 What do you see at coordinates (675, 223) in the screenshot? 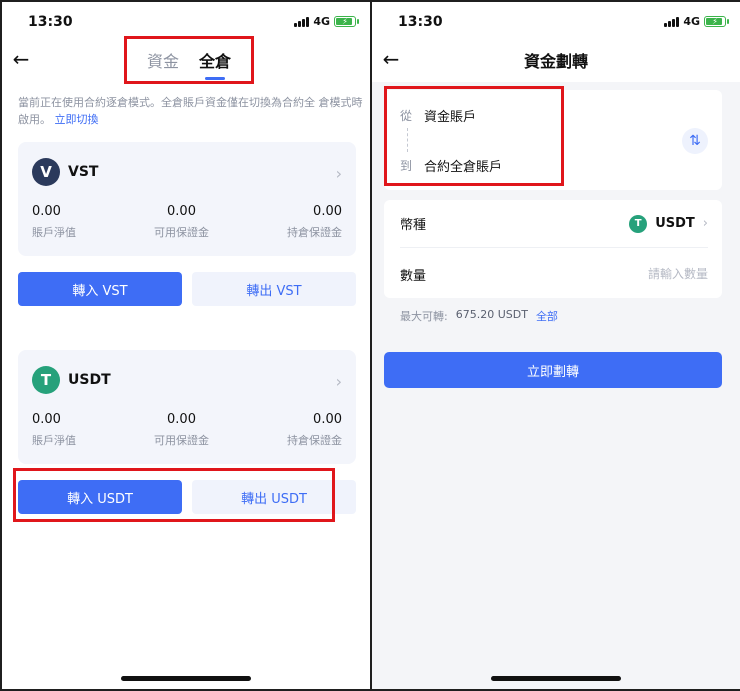
I see `coin-value: USDT` at bounding box center [675, 223].